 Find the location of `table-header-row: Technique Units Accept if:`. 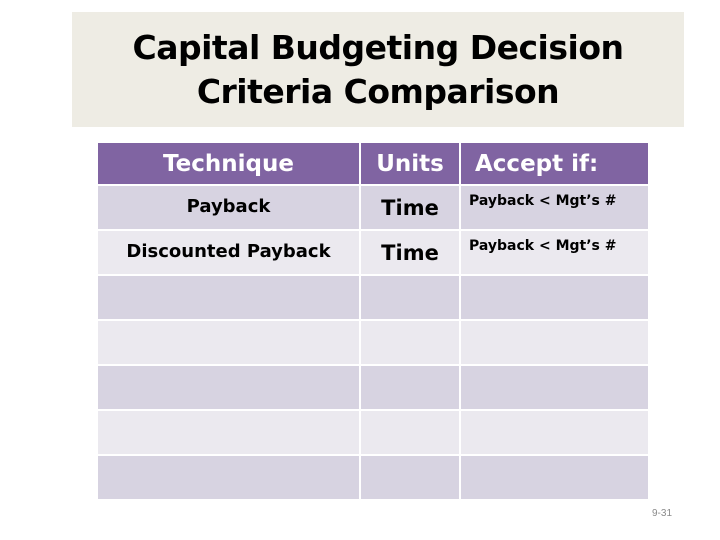

table-header-row: Technique Units Accept if: is located at coordinates (373, 163).